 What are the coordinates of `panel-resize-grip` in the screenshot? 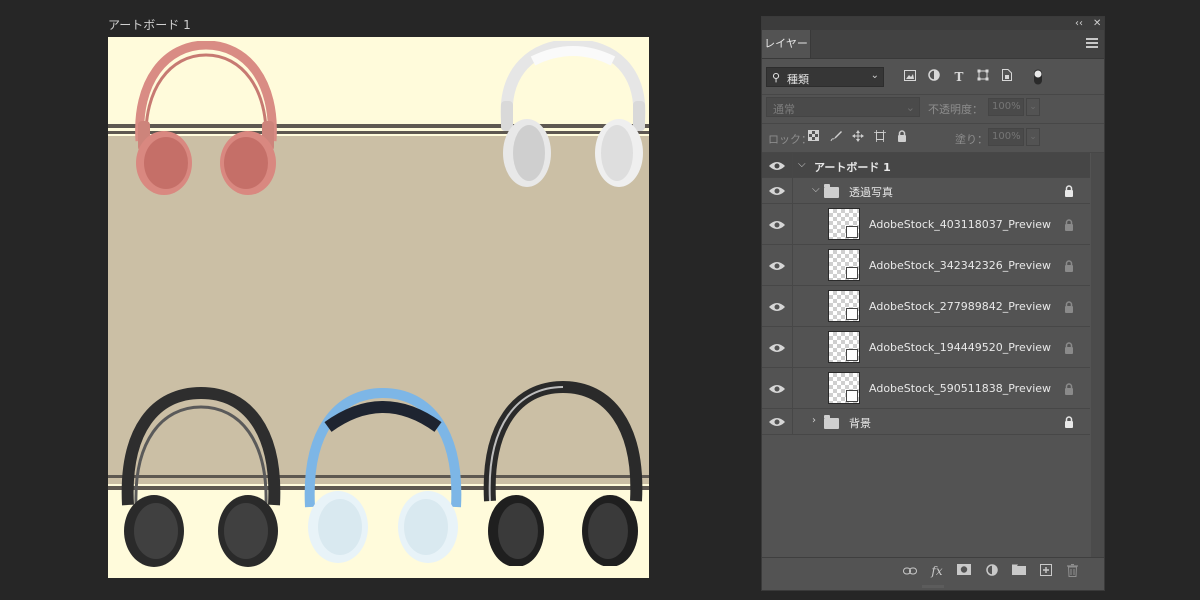 It's located at (933, 586).